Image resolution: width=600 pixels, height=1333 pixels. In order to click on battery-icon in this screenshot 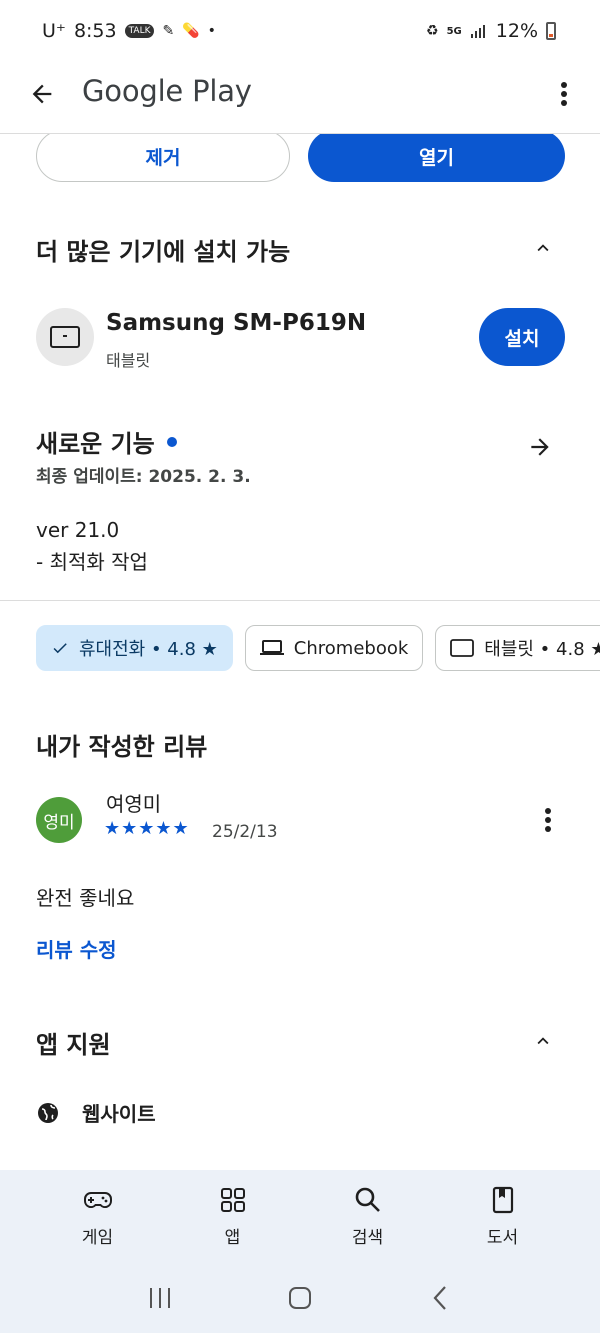, I will do `click(551, 31)`.